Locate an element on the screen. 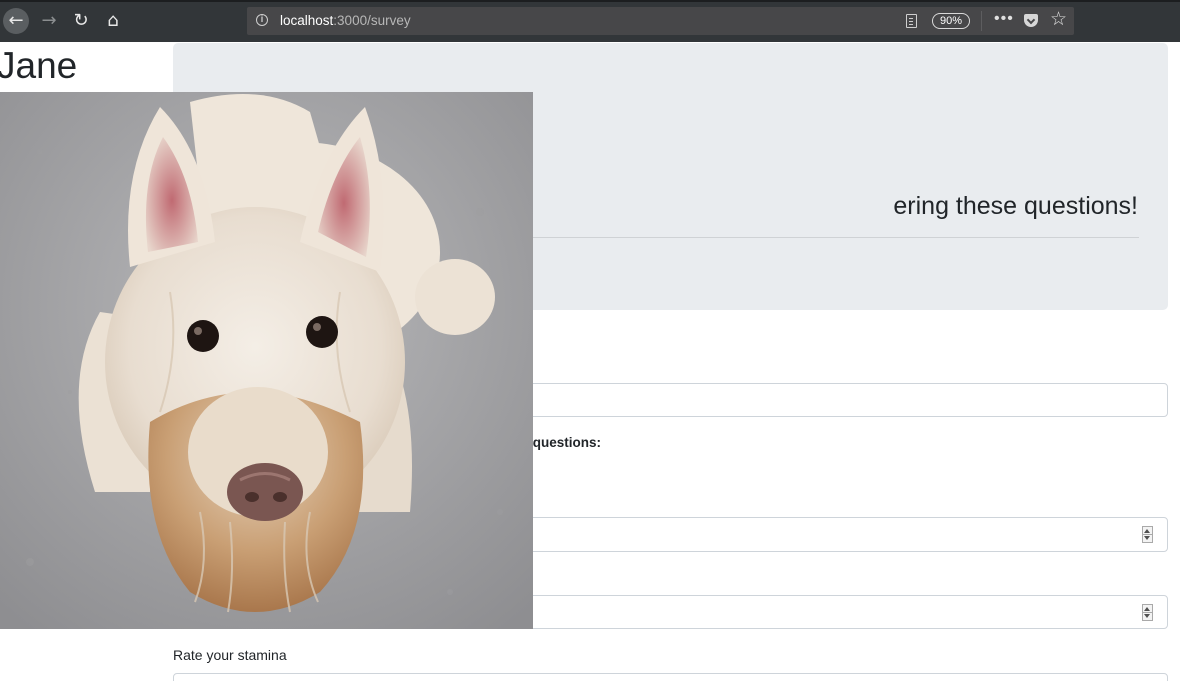 The image size is (1180, 681). address-bar: i localhost:3000/survey 90% ••• ☆ is located at coordinates (660, 21).